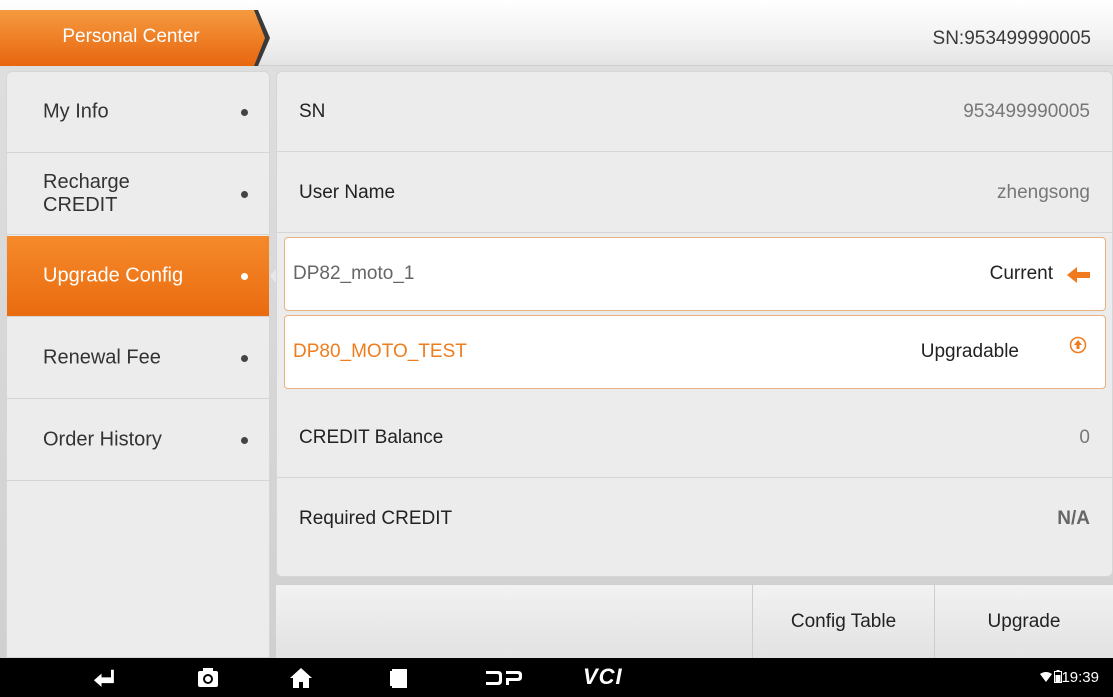  Describe the element at coordinates (76, 111) in the screenshot. I see `sidebar-item-label: My Info` at that location.